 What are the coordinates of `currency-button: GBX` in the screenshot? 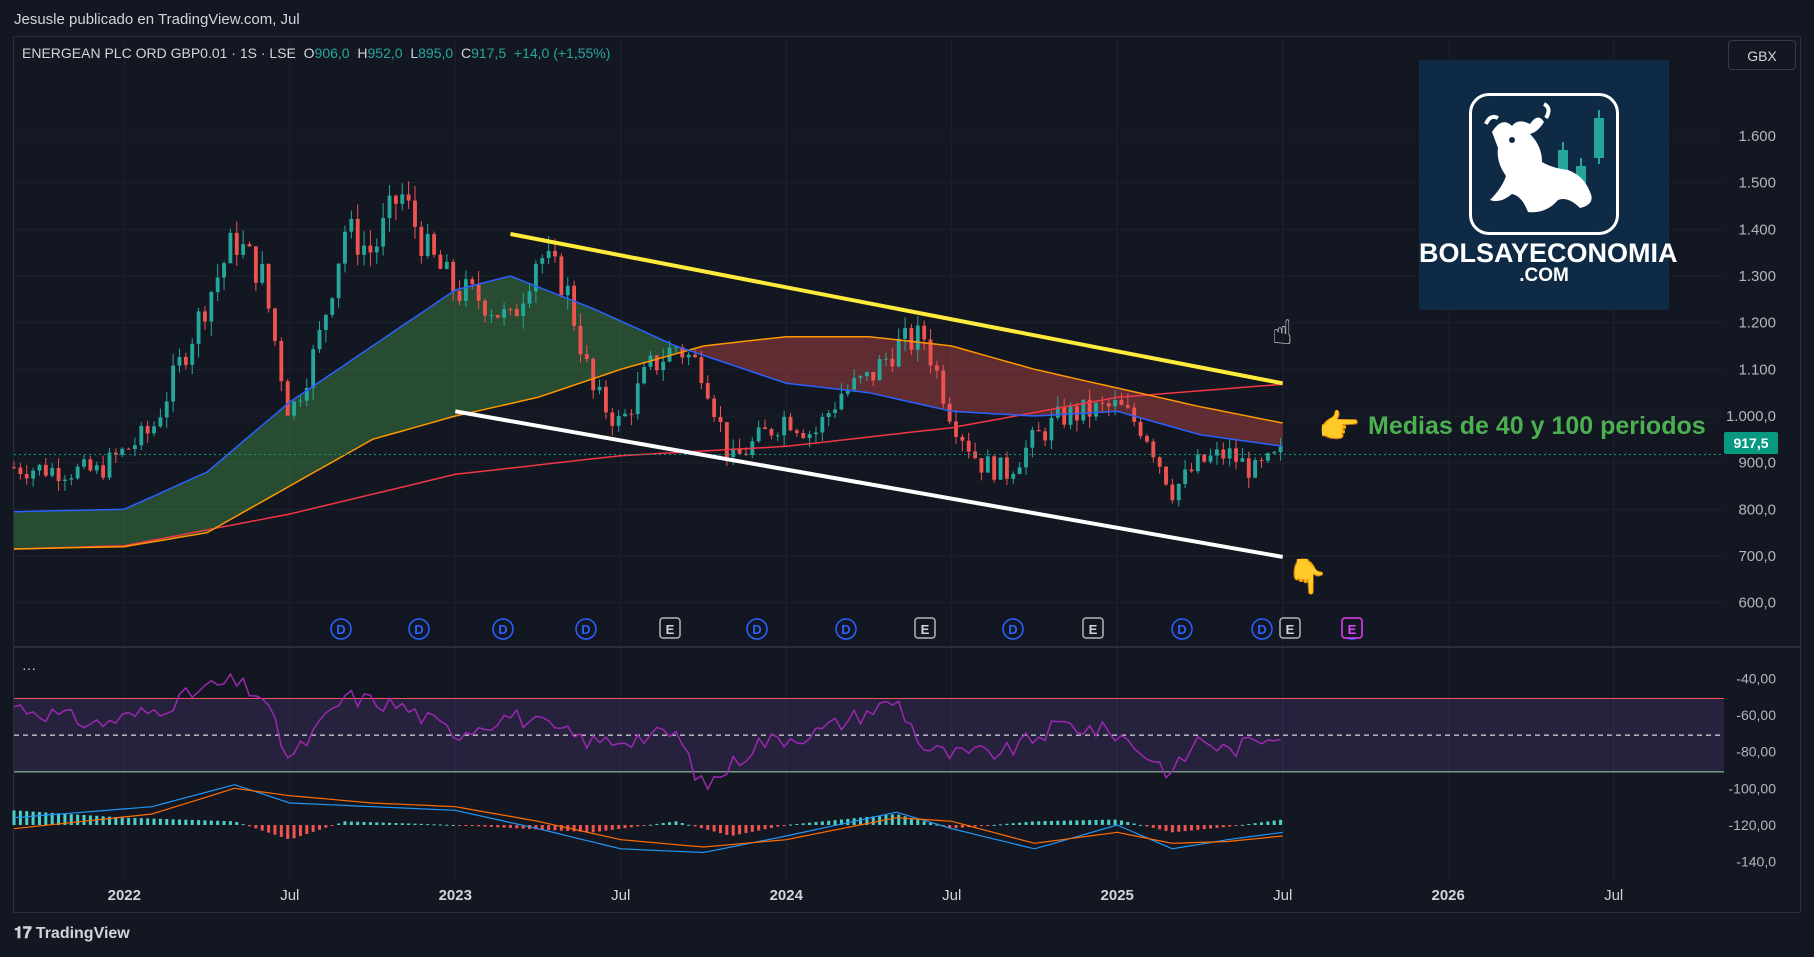 It's located at (1762, 55).